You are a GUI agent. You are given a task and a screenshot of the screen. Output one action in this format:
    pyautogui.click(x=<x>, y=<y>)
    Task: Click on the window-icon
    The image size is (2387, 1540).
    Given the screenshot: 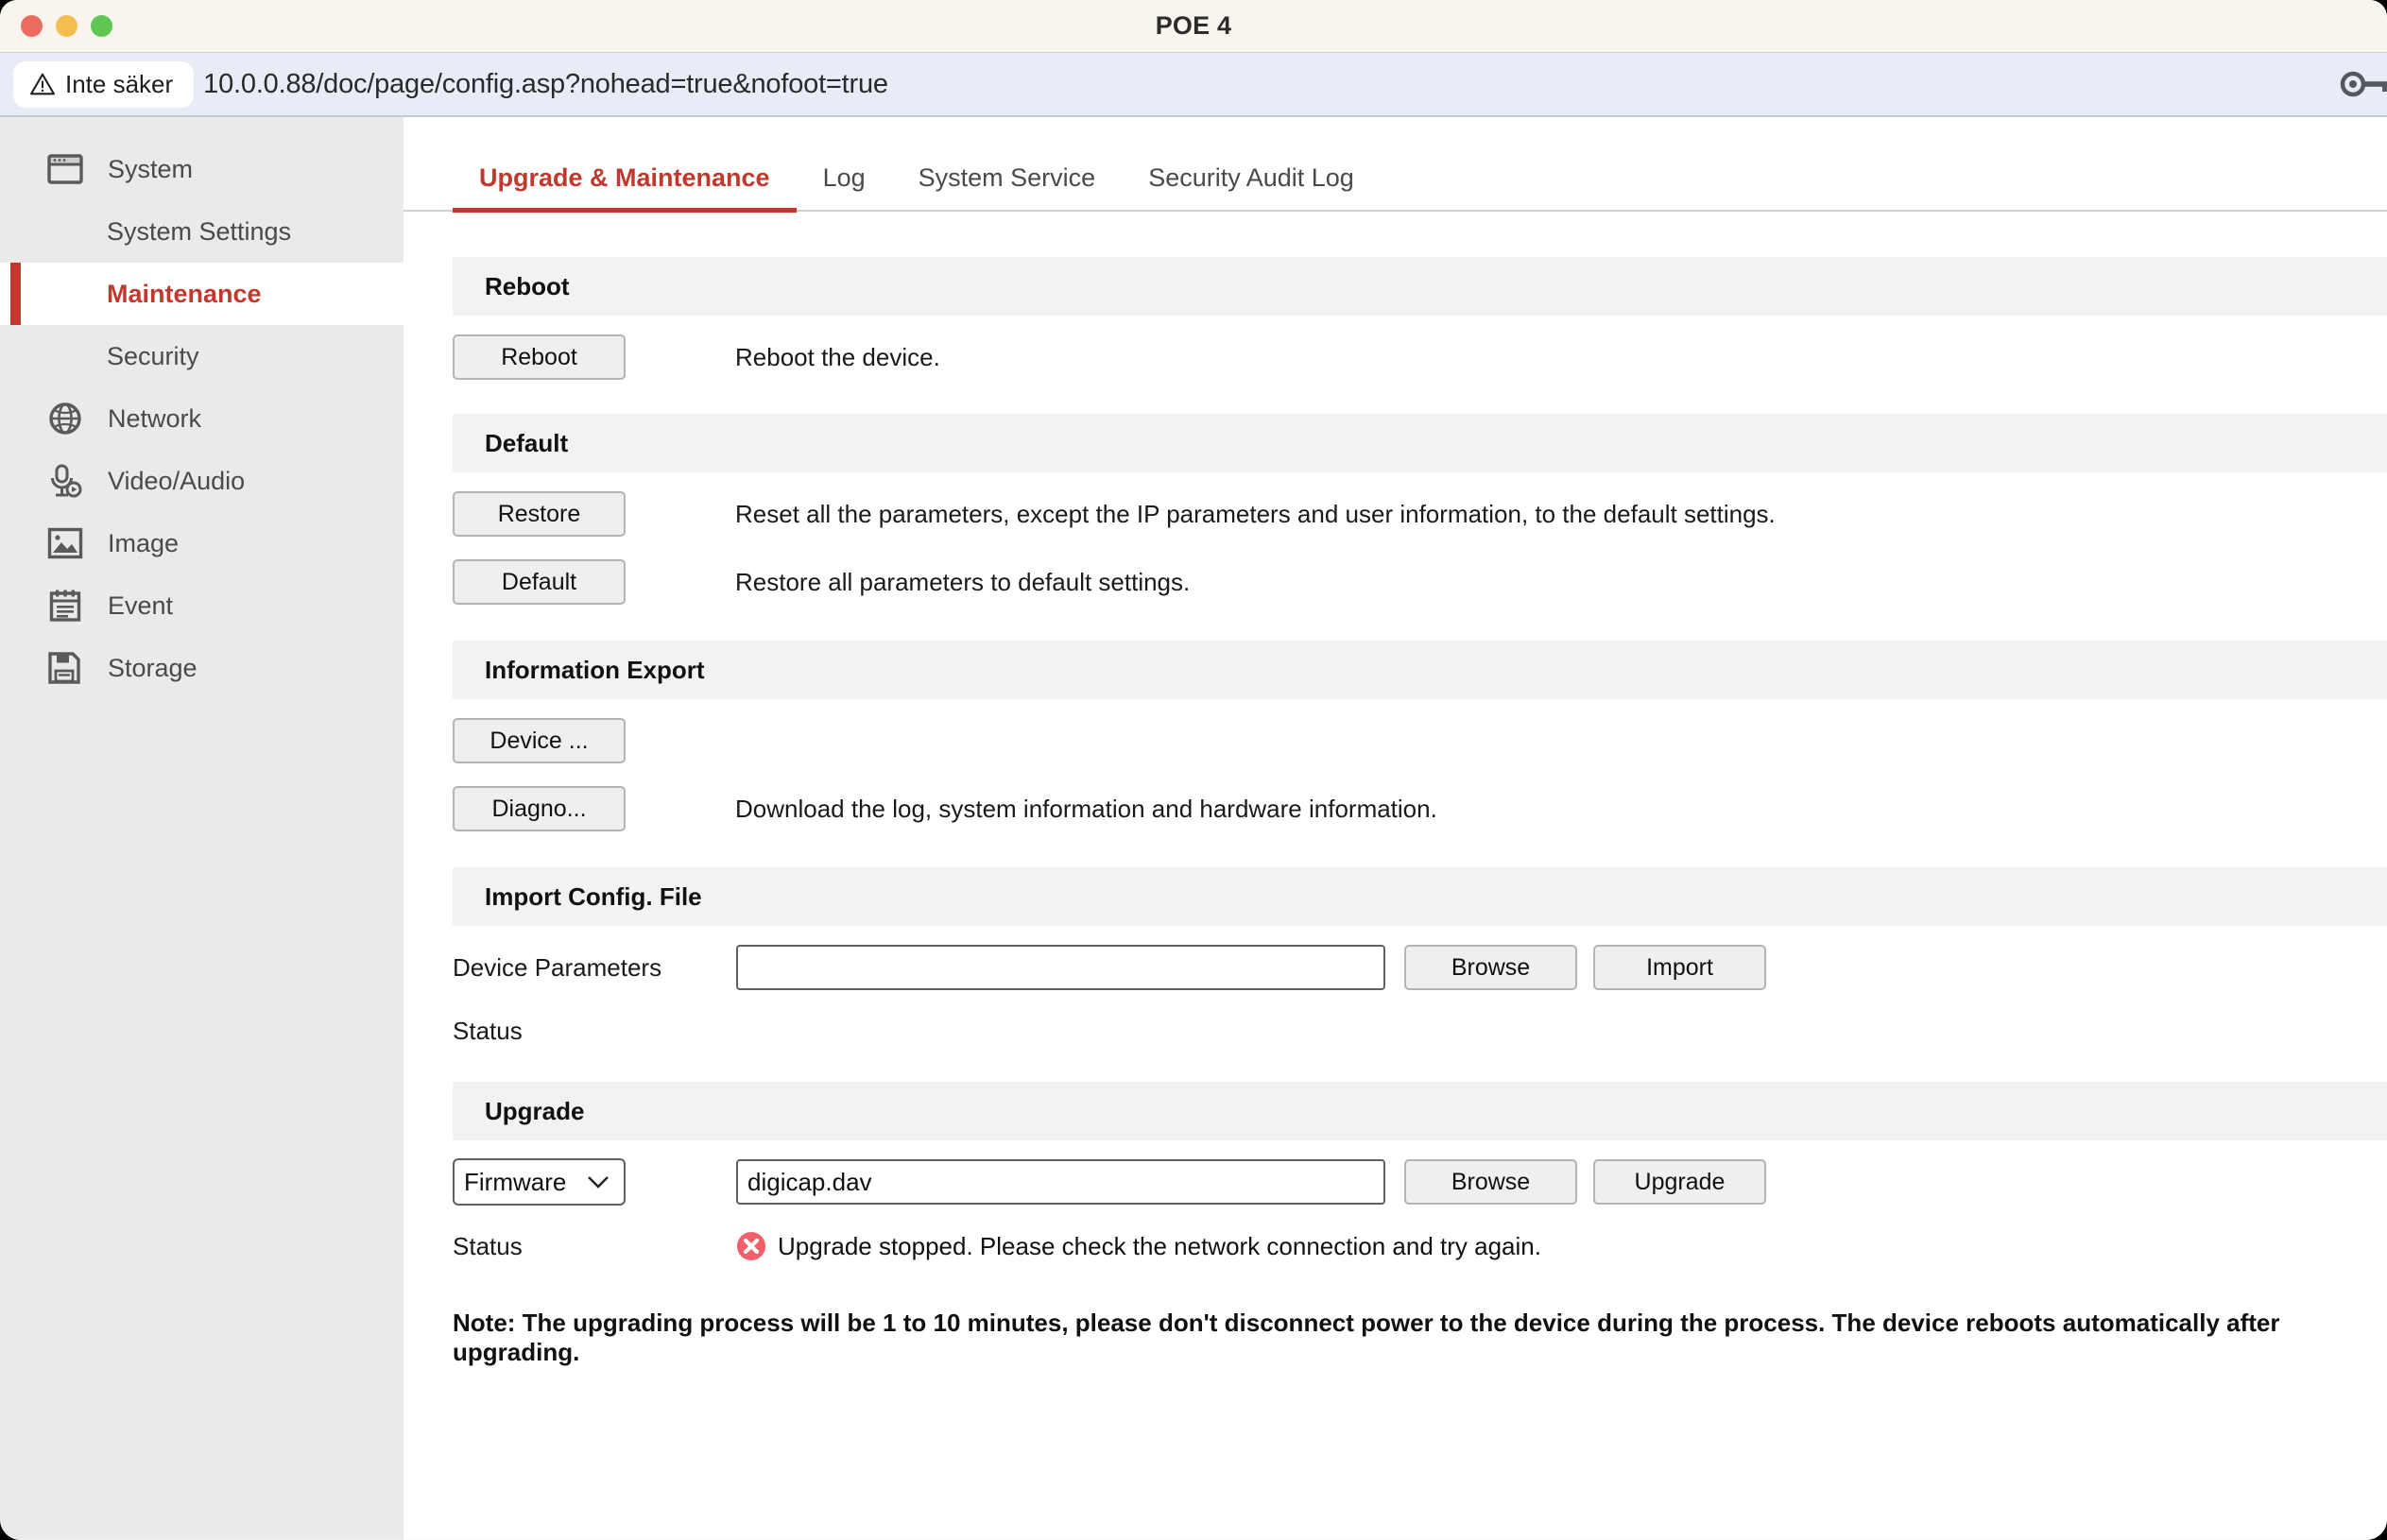 What is the action you would take?
    pyautogui.click(x=69, y=169)
    